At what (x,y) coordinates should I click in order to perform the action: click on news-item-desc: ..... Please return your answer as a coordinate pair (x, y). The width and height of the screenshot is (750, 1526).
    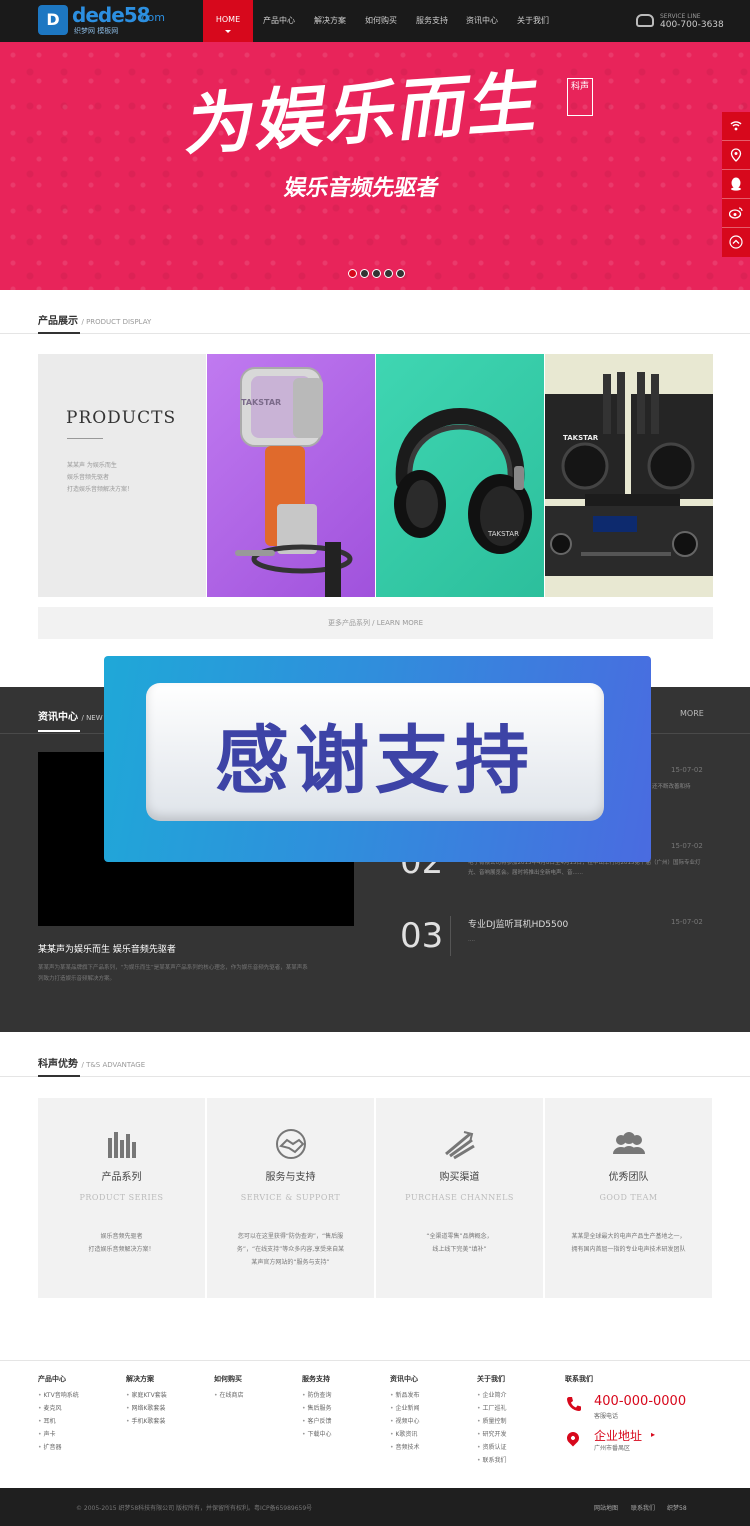
    Looking at the image, I should click on (471, 940).